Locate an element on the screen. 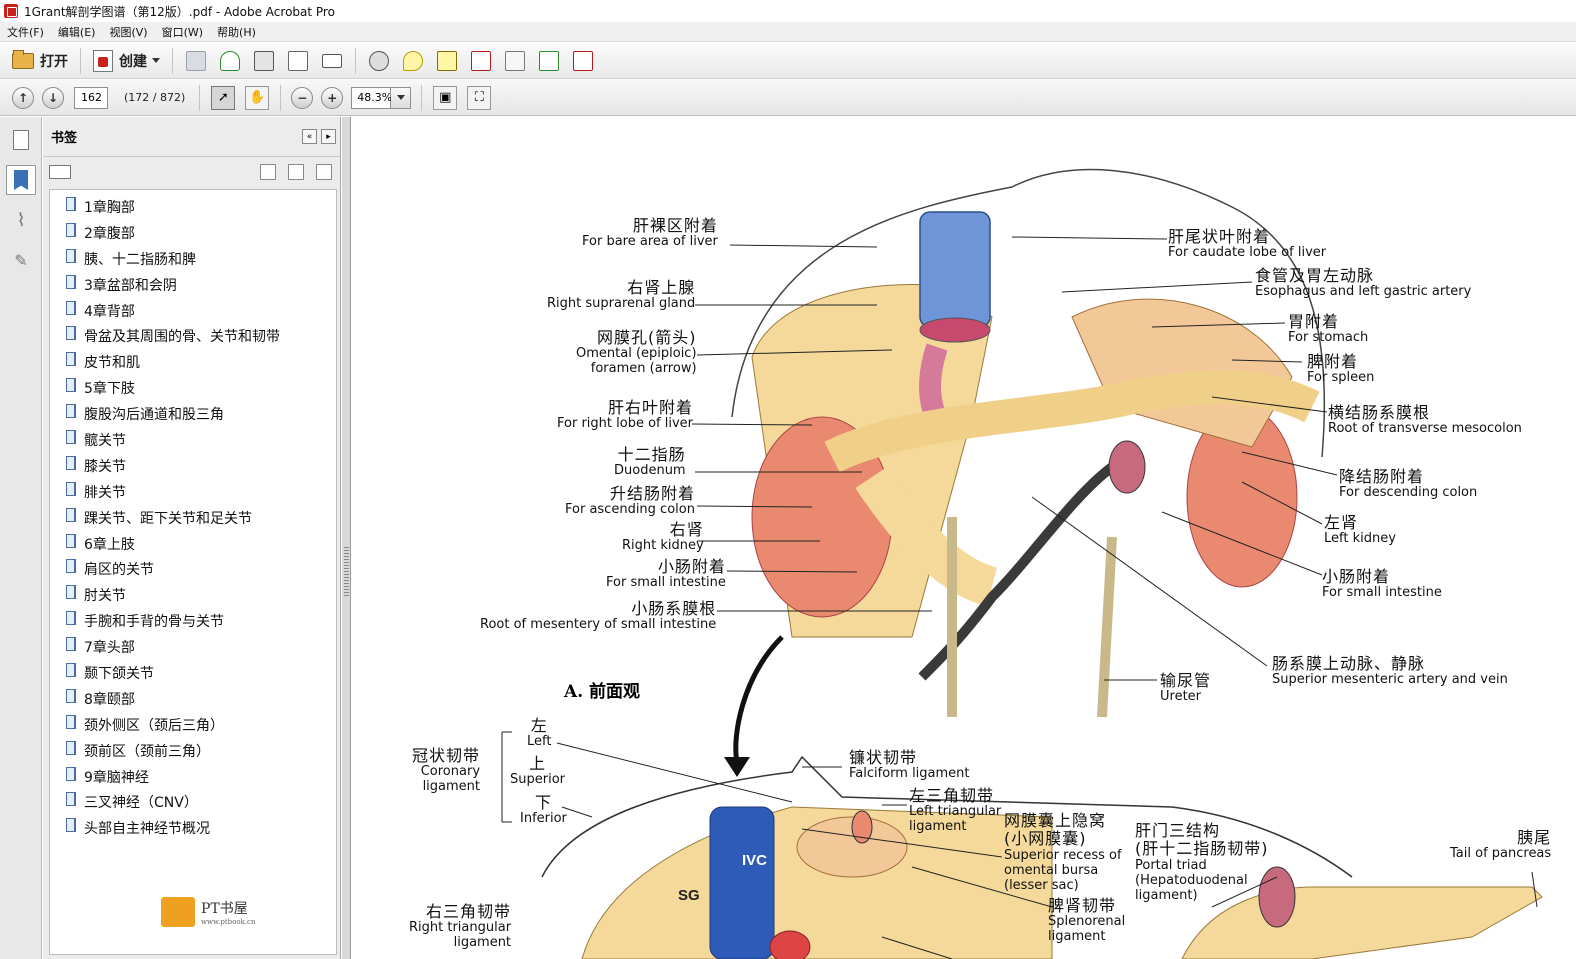 This screenshot has width=1576, height=959. attachments-button: ⌇ is located at coordinates (21, 220).